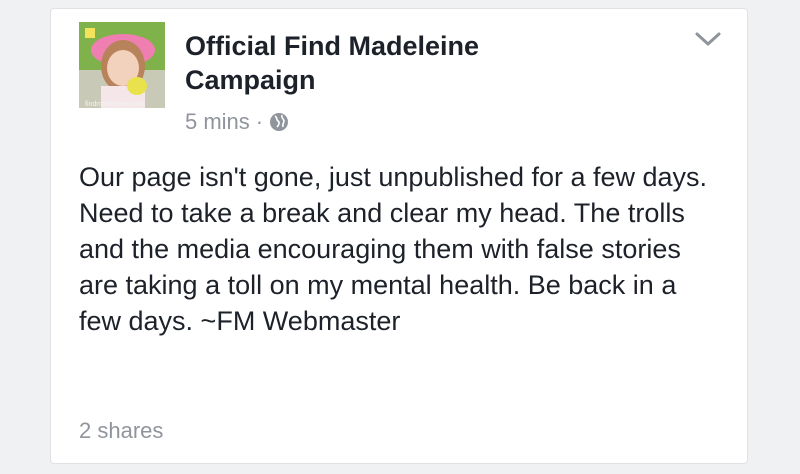  Describe the element at coordinates (708, 39) in the screenshot. I see `chevron-down-icon` at that location.